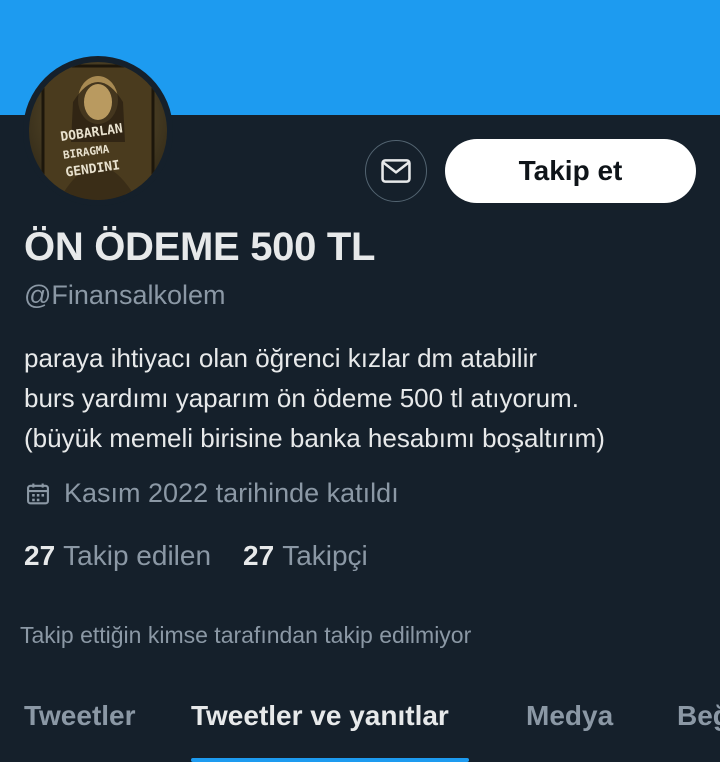  What do you see at coordinates (325, 555) in the screenshot?
I see `followers-label: Takipçi` at bounding box center [325, 555].